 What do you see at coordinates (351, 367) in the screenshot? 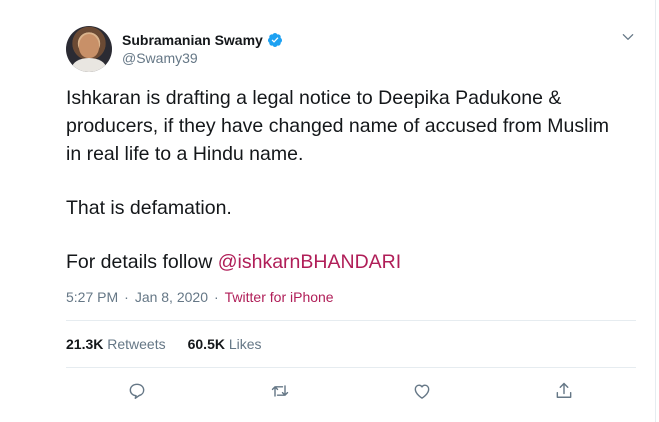
I see `divider-bottom` at bounding box center [351, 367].